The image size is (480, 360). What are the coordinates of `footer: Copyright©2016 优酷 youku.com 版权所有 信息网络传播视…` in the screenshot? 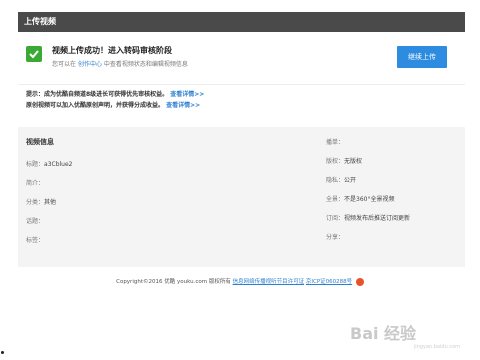 It's located at (240, 281).